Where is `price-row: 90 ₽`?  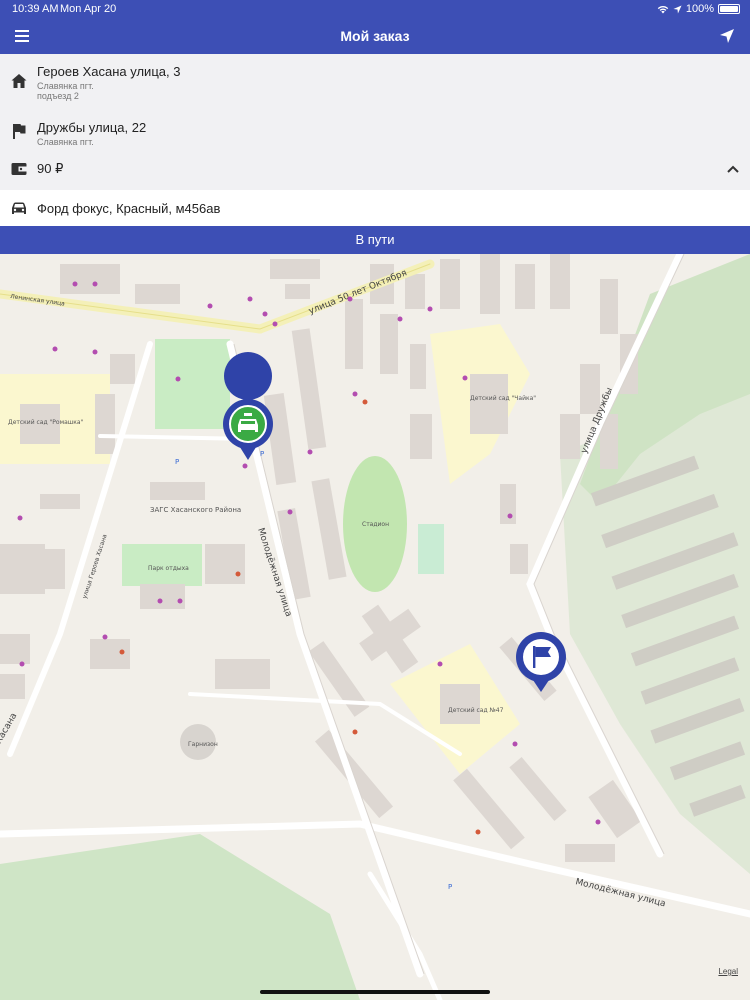 price-row: 90 ₽ is located at coordinates (375, 170).